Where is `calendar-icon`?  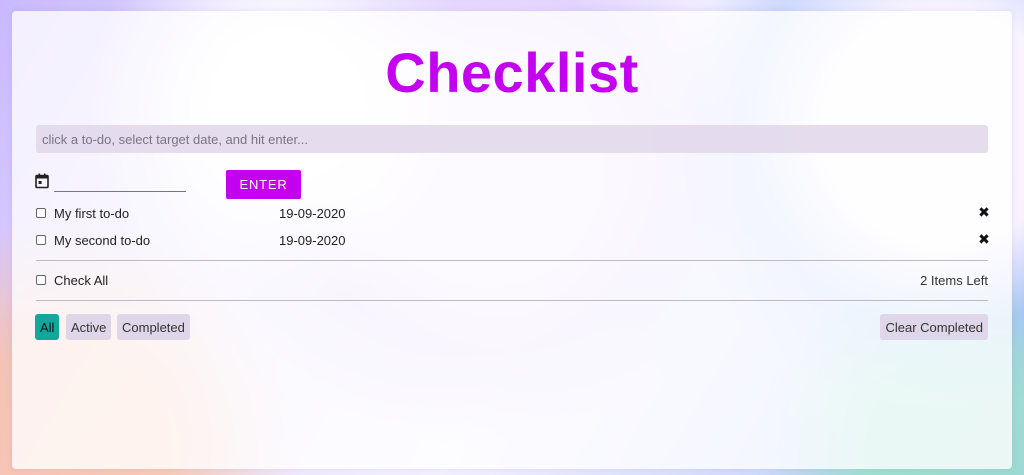
calendar-icon is located at coordinates (42, 181).